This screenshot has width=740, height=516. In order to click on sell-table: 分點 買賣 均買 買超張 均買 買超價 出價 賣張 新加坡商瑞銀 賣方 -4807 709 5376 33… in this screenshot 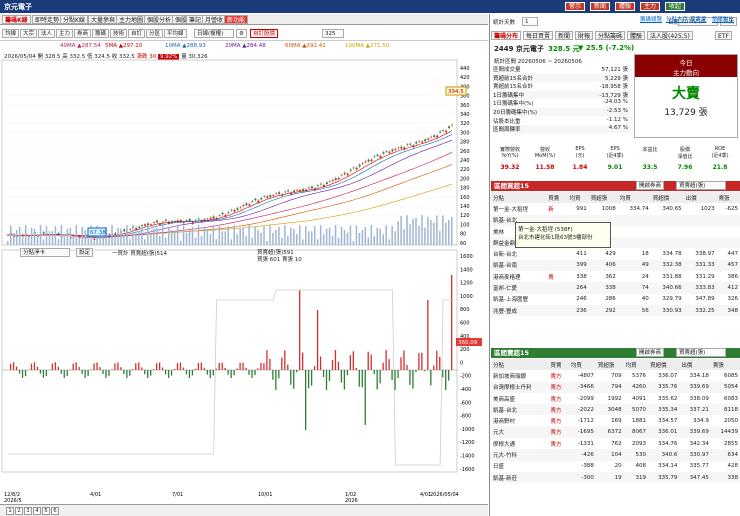, I will do `click(615, 421)`.